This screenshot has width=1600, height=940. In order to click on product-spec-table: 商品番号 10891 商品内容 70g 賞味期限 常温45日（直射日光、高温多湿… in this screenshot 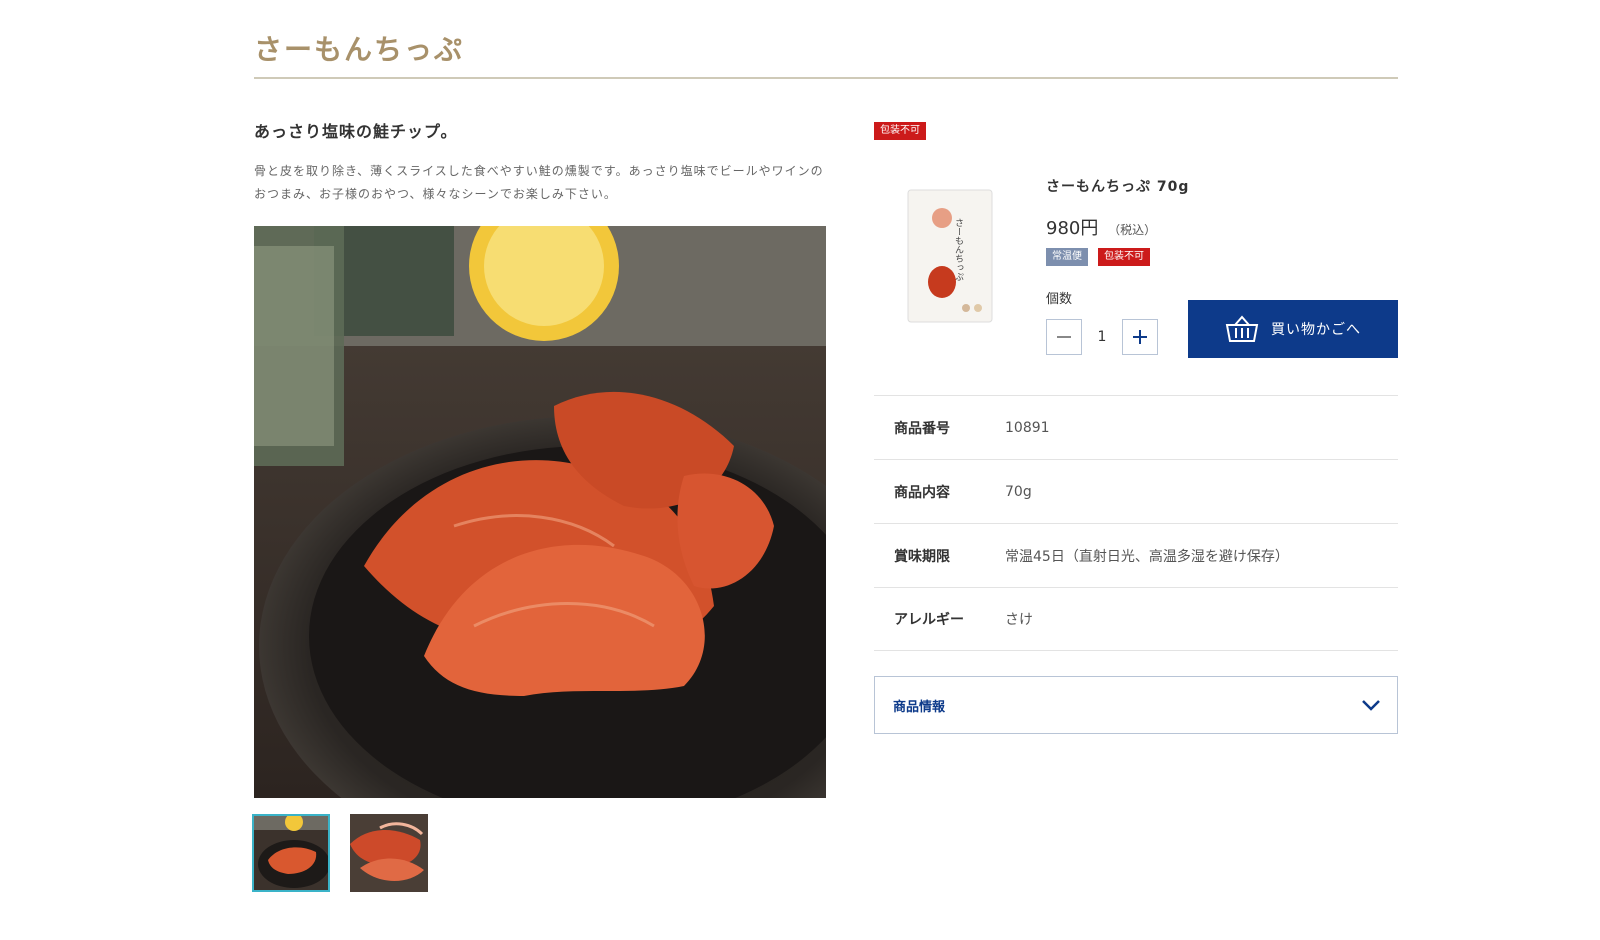, I will do `click(1136, 523)`.